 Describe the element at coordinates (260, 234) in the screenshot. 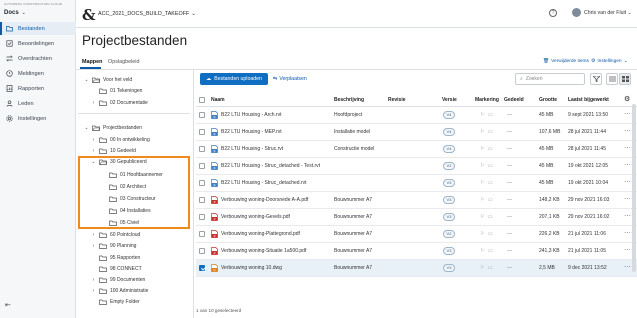

I see `file-name: Verbouwing woning-Plattegrond.pdf` at that location.